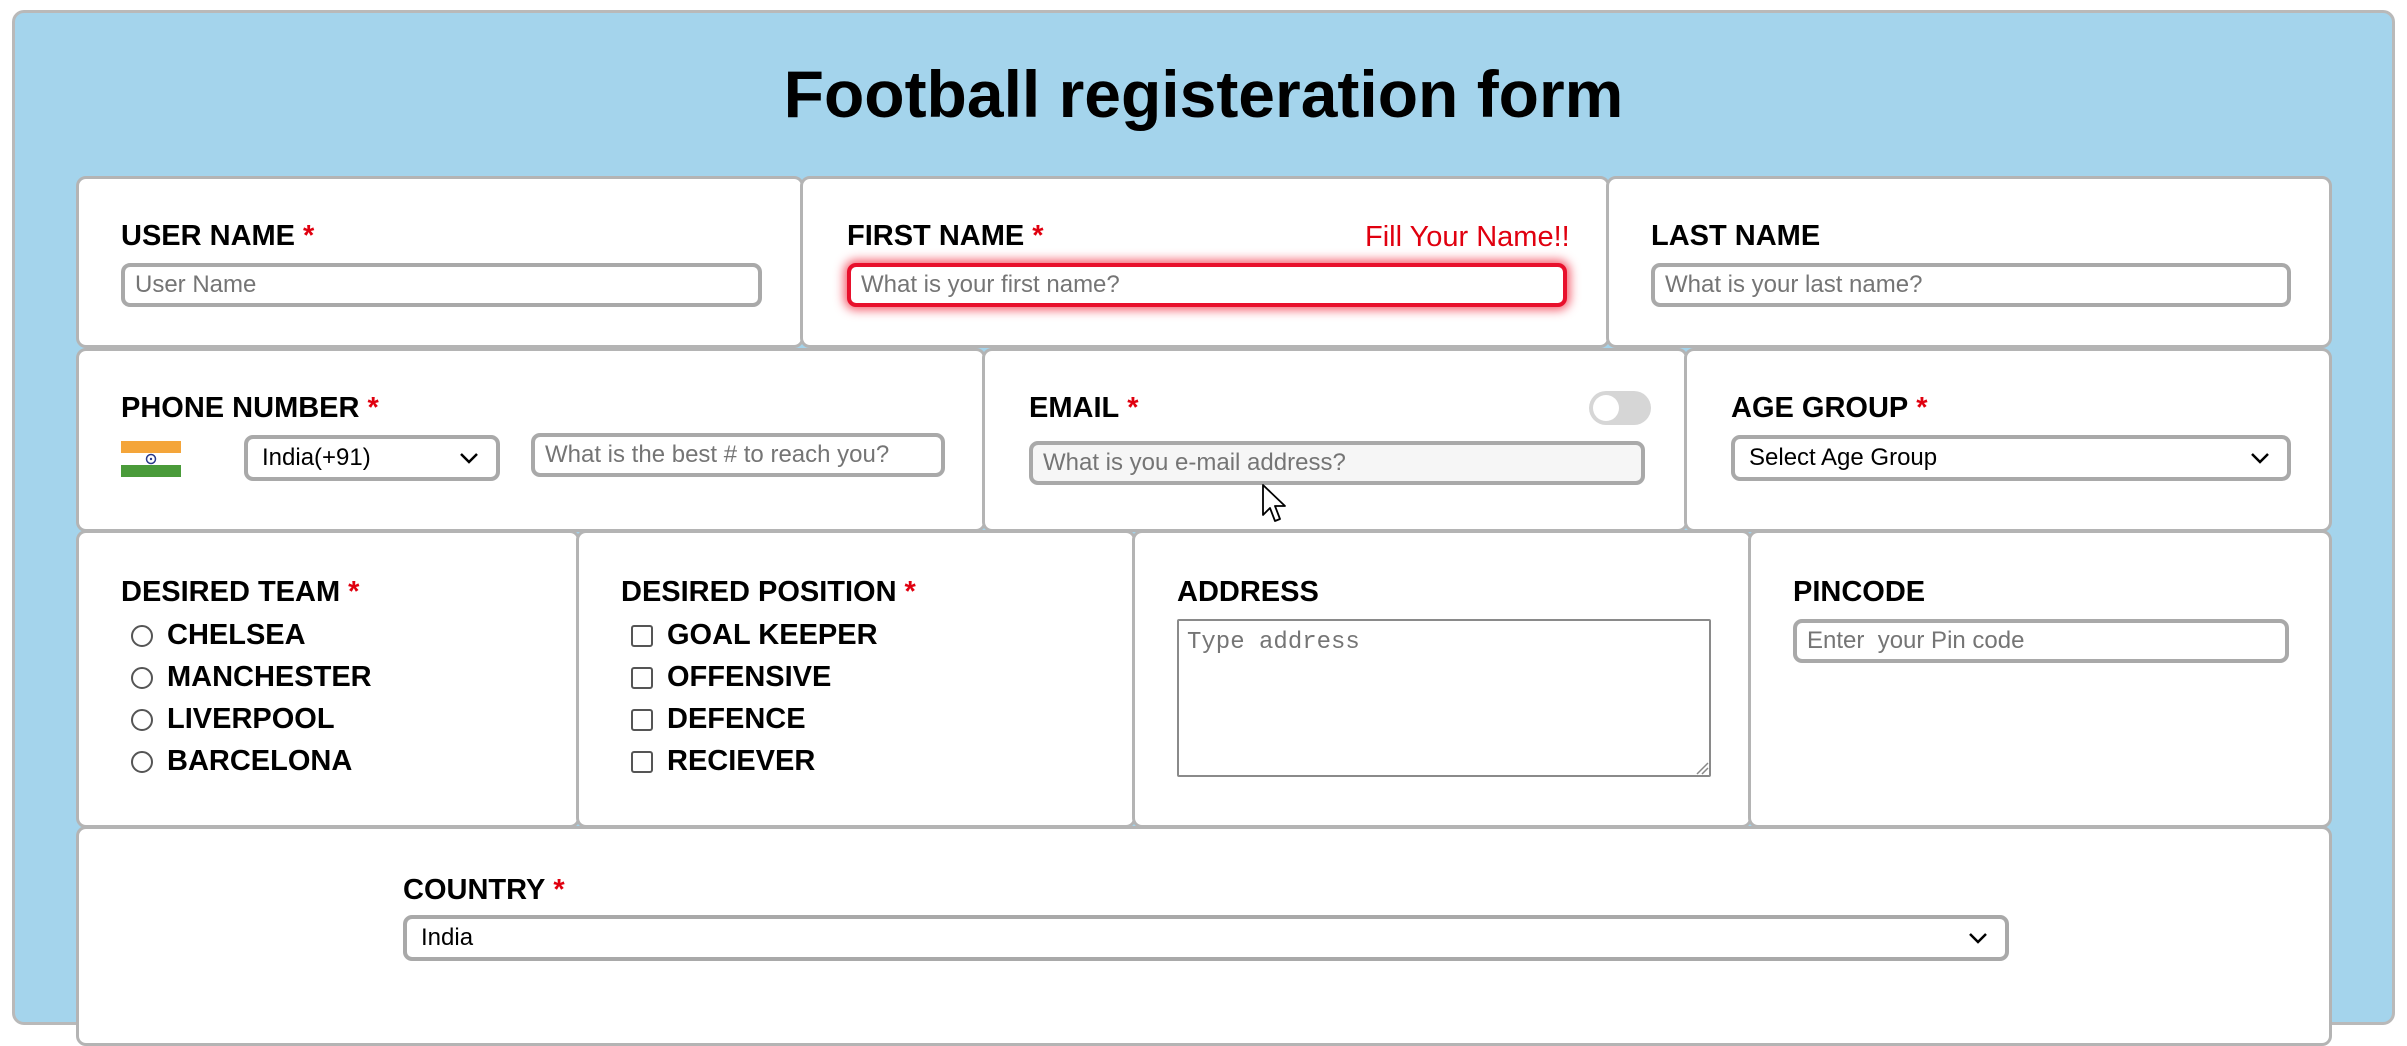  I want to click on lastname-card: LAST NAME, so click(1969, 262).